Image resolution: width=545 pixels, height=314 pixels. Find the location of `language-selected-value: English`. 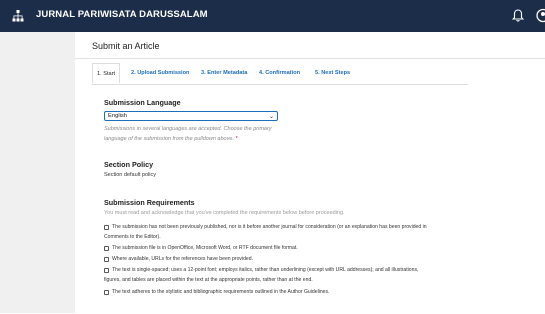

language-selected-value: English is located at coordinates (118, 116).